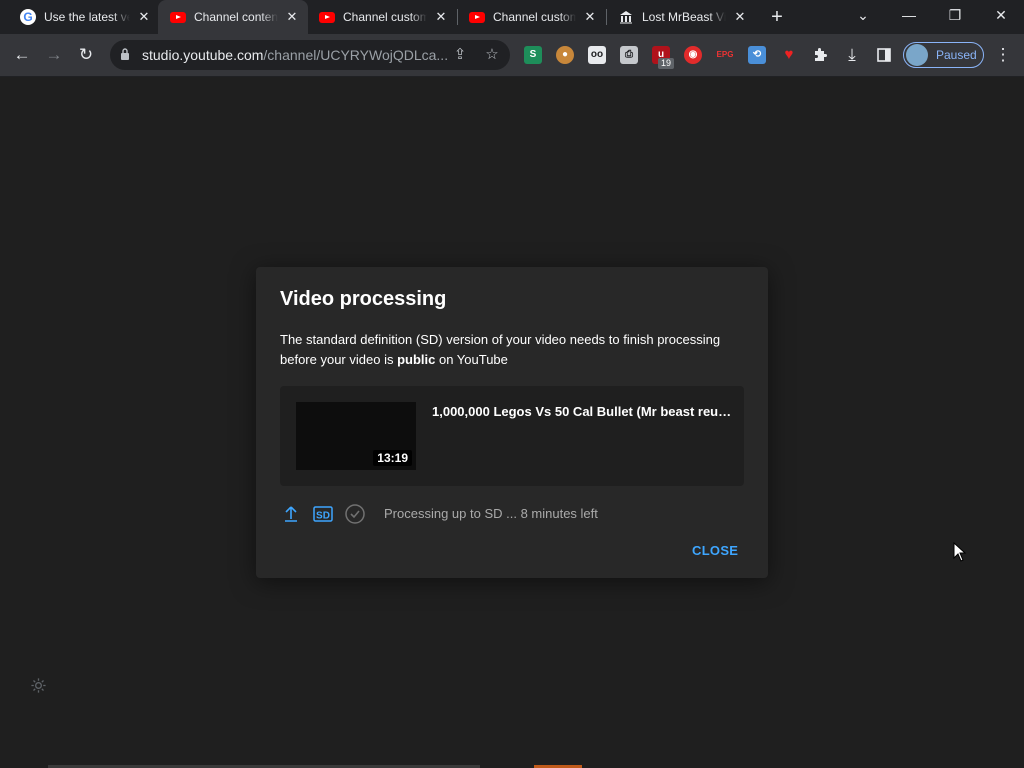 This screenshot has width=1024, height=768. I want to click on processing-status-text: Processing up to SD ... 8 minutes left, so click(491, 513).